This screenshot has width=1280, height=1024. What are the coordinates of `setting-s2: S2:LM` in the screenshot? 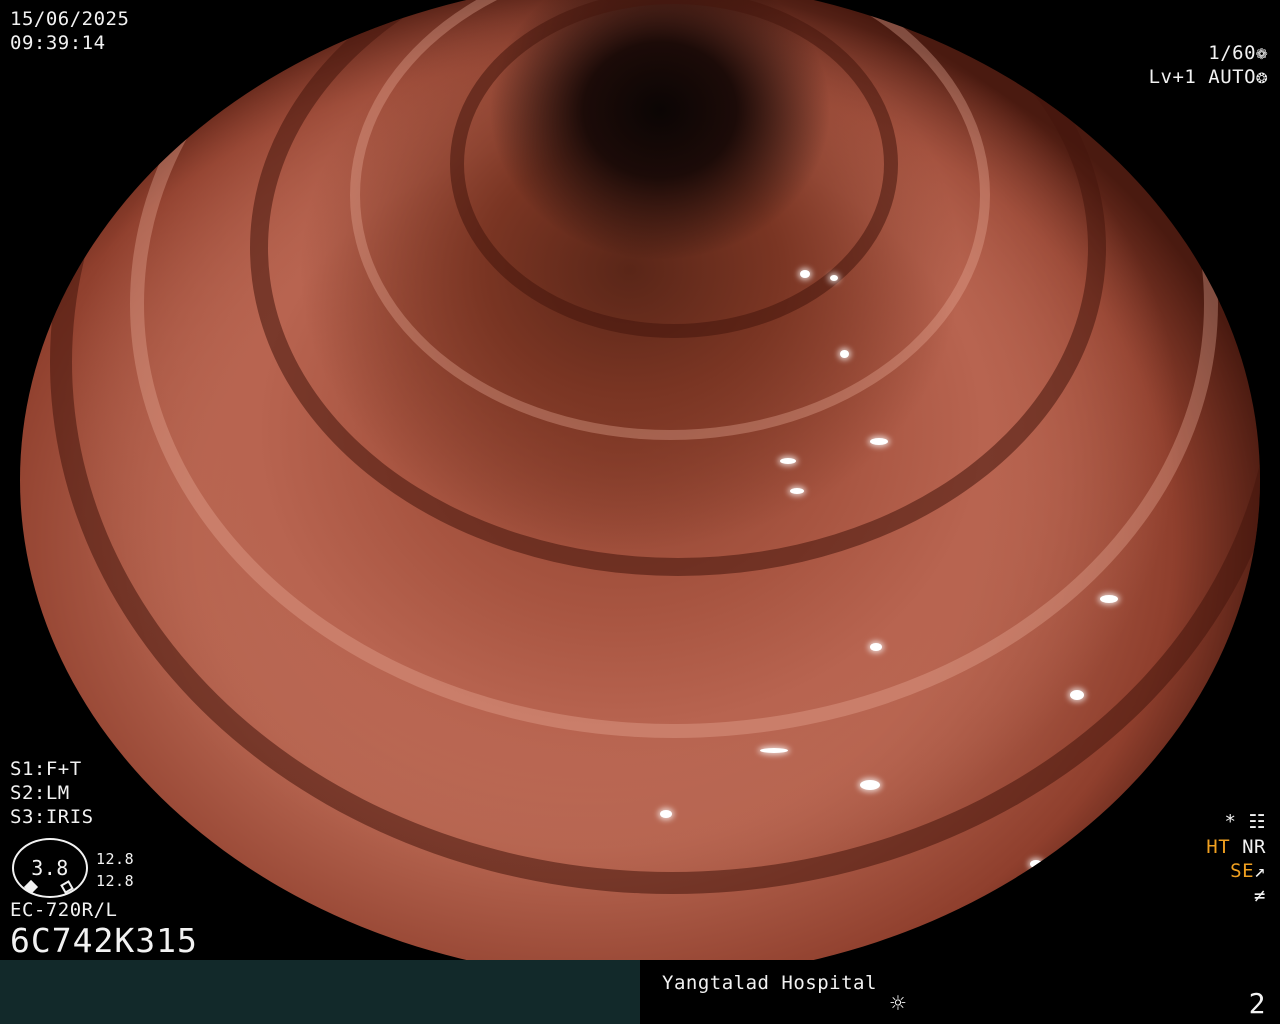 It's located at (40, 792).